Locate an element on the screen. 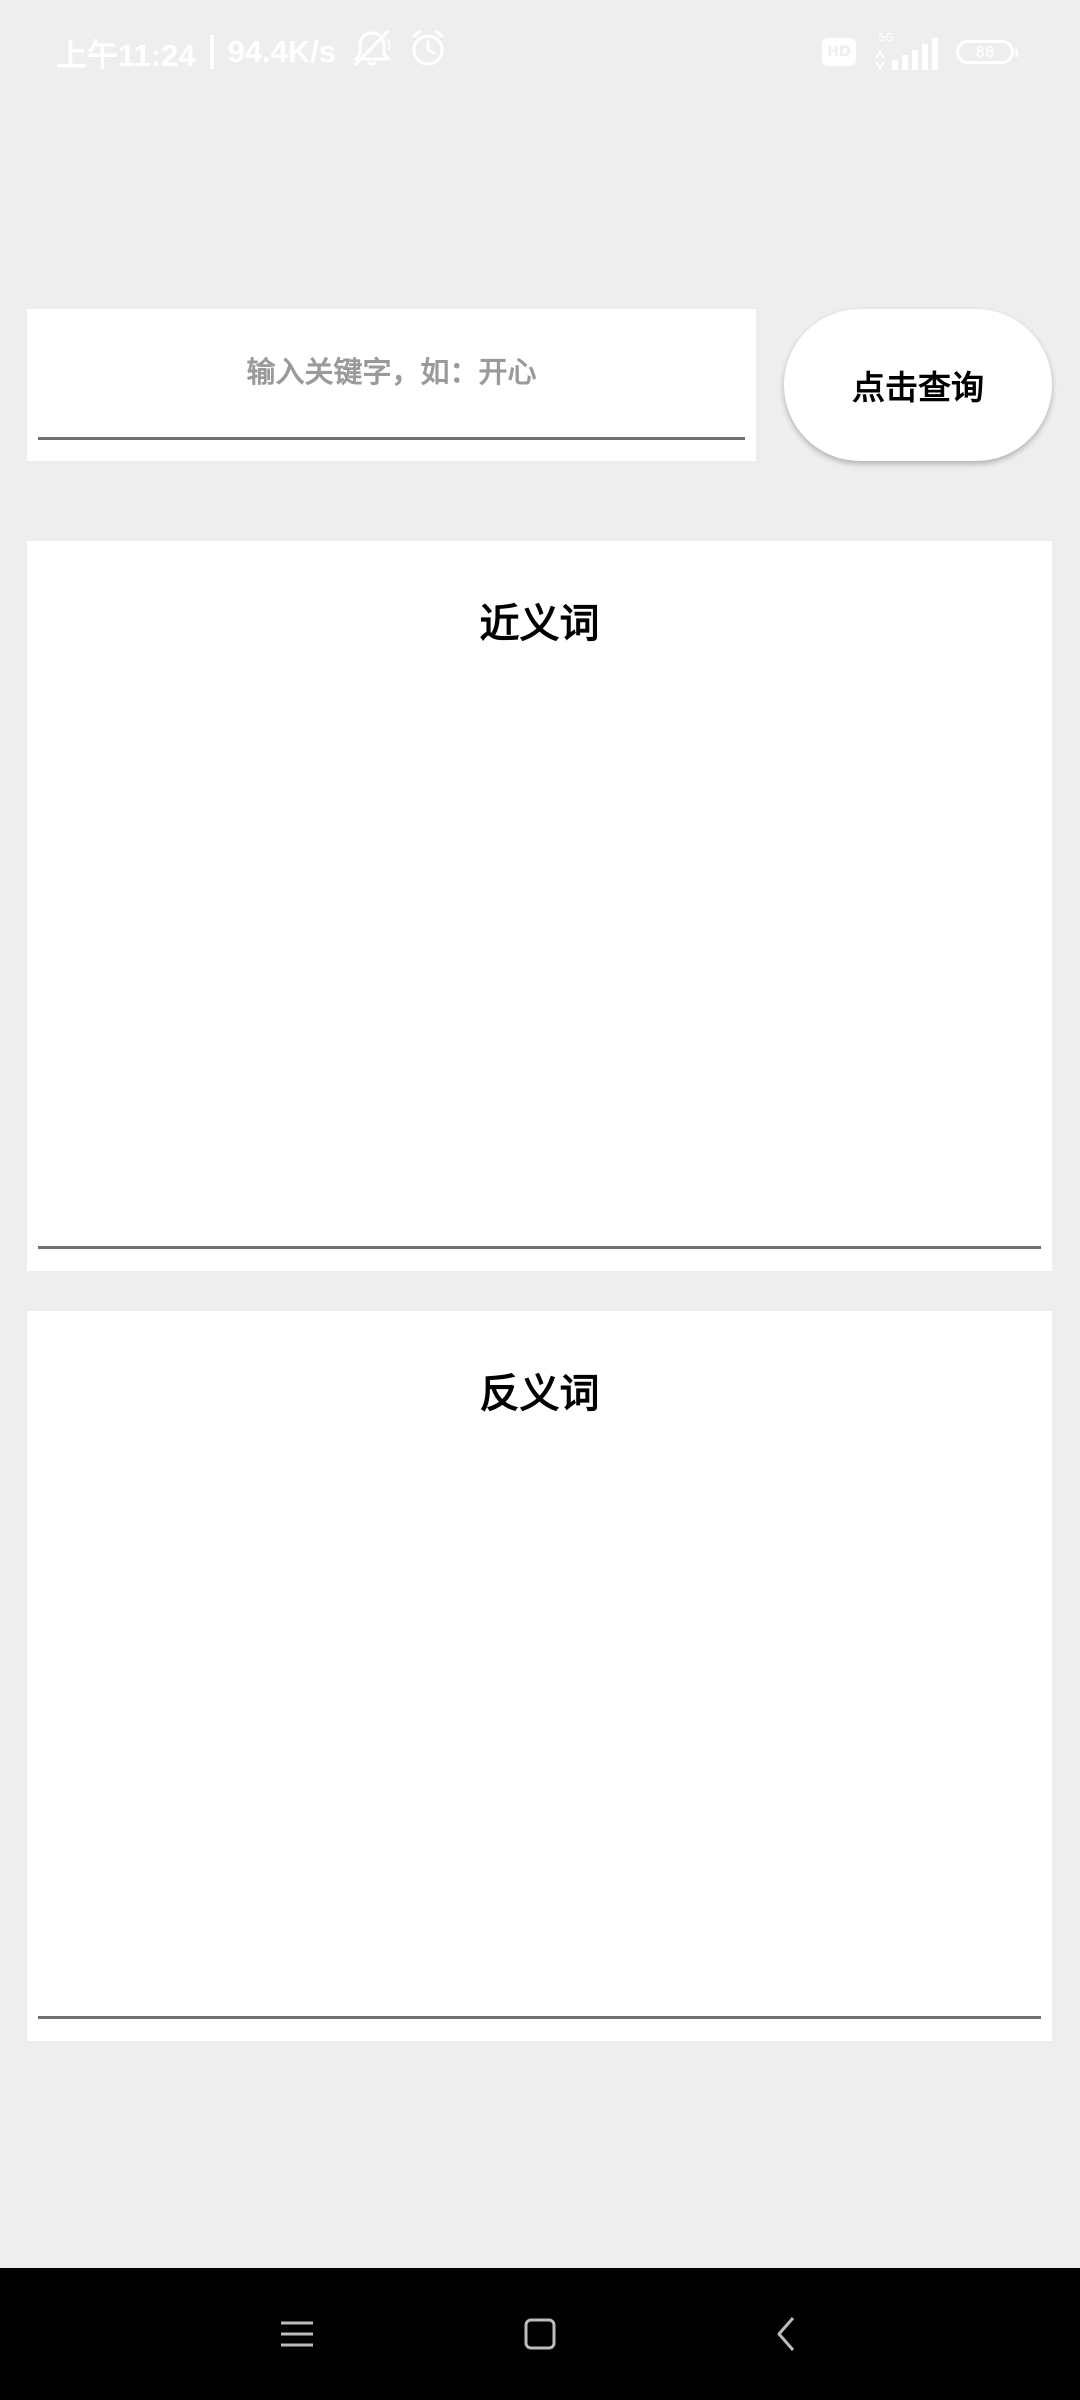 The height and width of the screenshot is (2400, 1080). antonyms-underline is located at coordinates (539, 2017).